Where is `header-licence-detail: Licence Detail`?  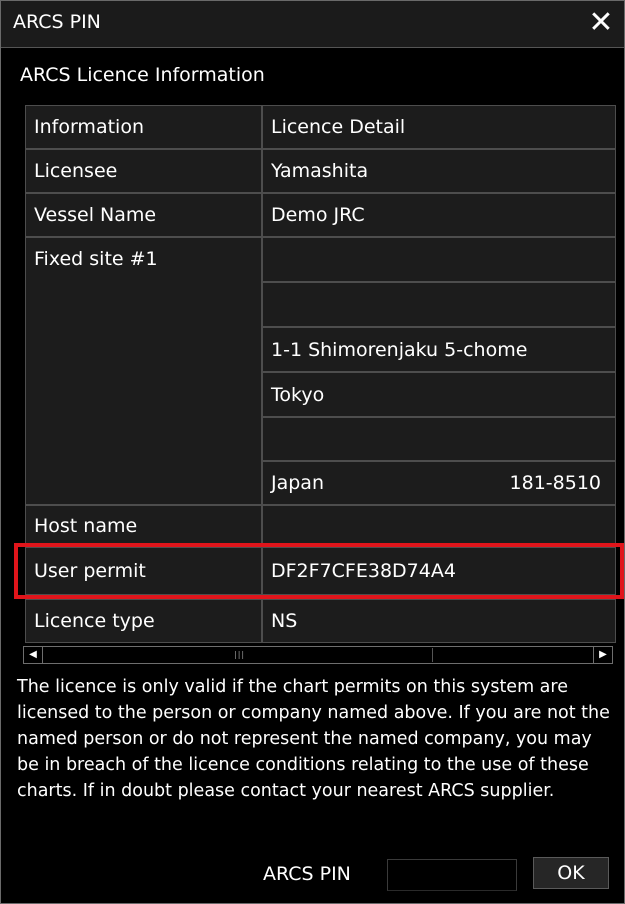
header-licence-detail: Licence Detail is located at coordinates (439, 127).